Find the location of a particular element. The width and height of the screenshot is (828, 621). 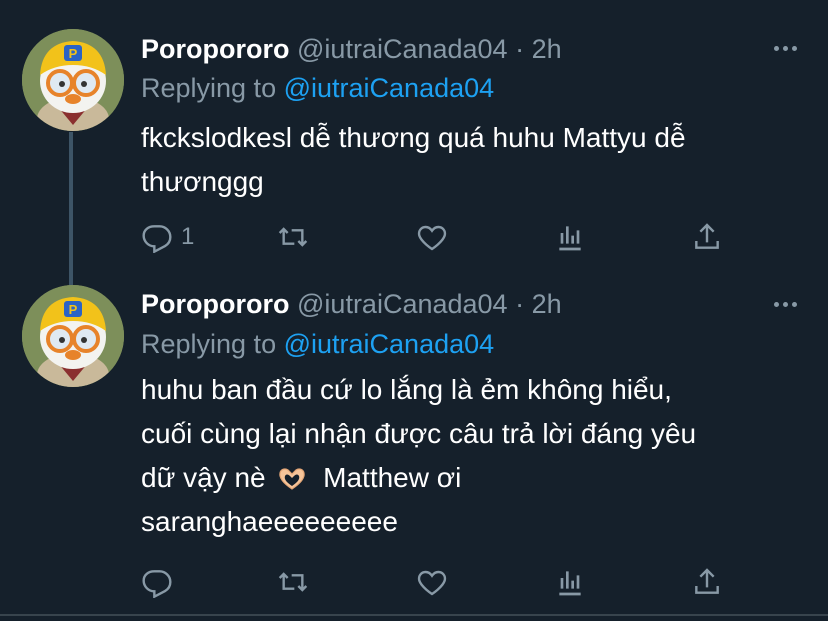

tweet-text-line: thươnggg is located at coordinates (202, 181).